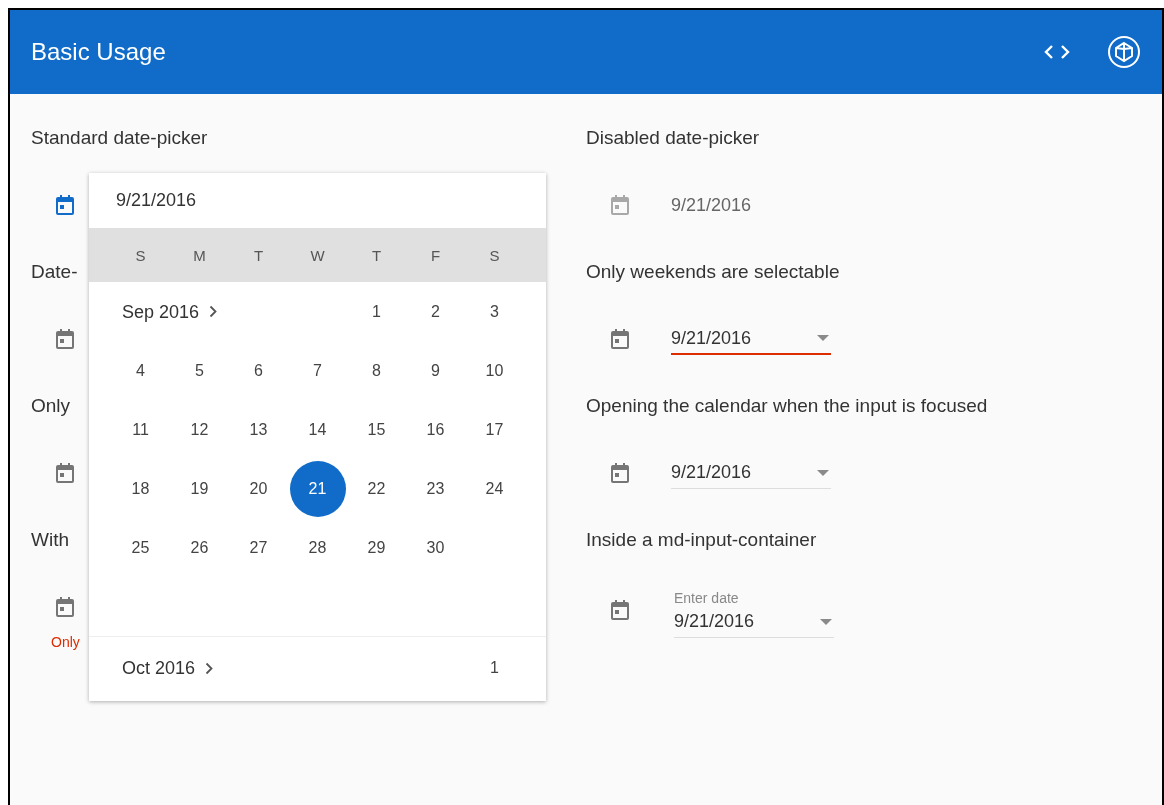  What do you see at coordinates (65, 642) in the screenshot?
I see `error-message: Only` at bounding box center [65, 642].